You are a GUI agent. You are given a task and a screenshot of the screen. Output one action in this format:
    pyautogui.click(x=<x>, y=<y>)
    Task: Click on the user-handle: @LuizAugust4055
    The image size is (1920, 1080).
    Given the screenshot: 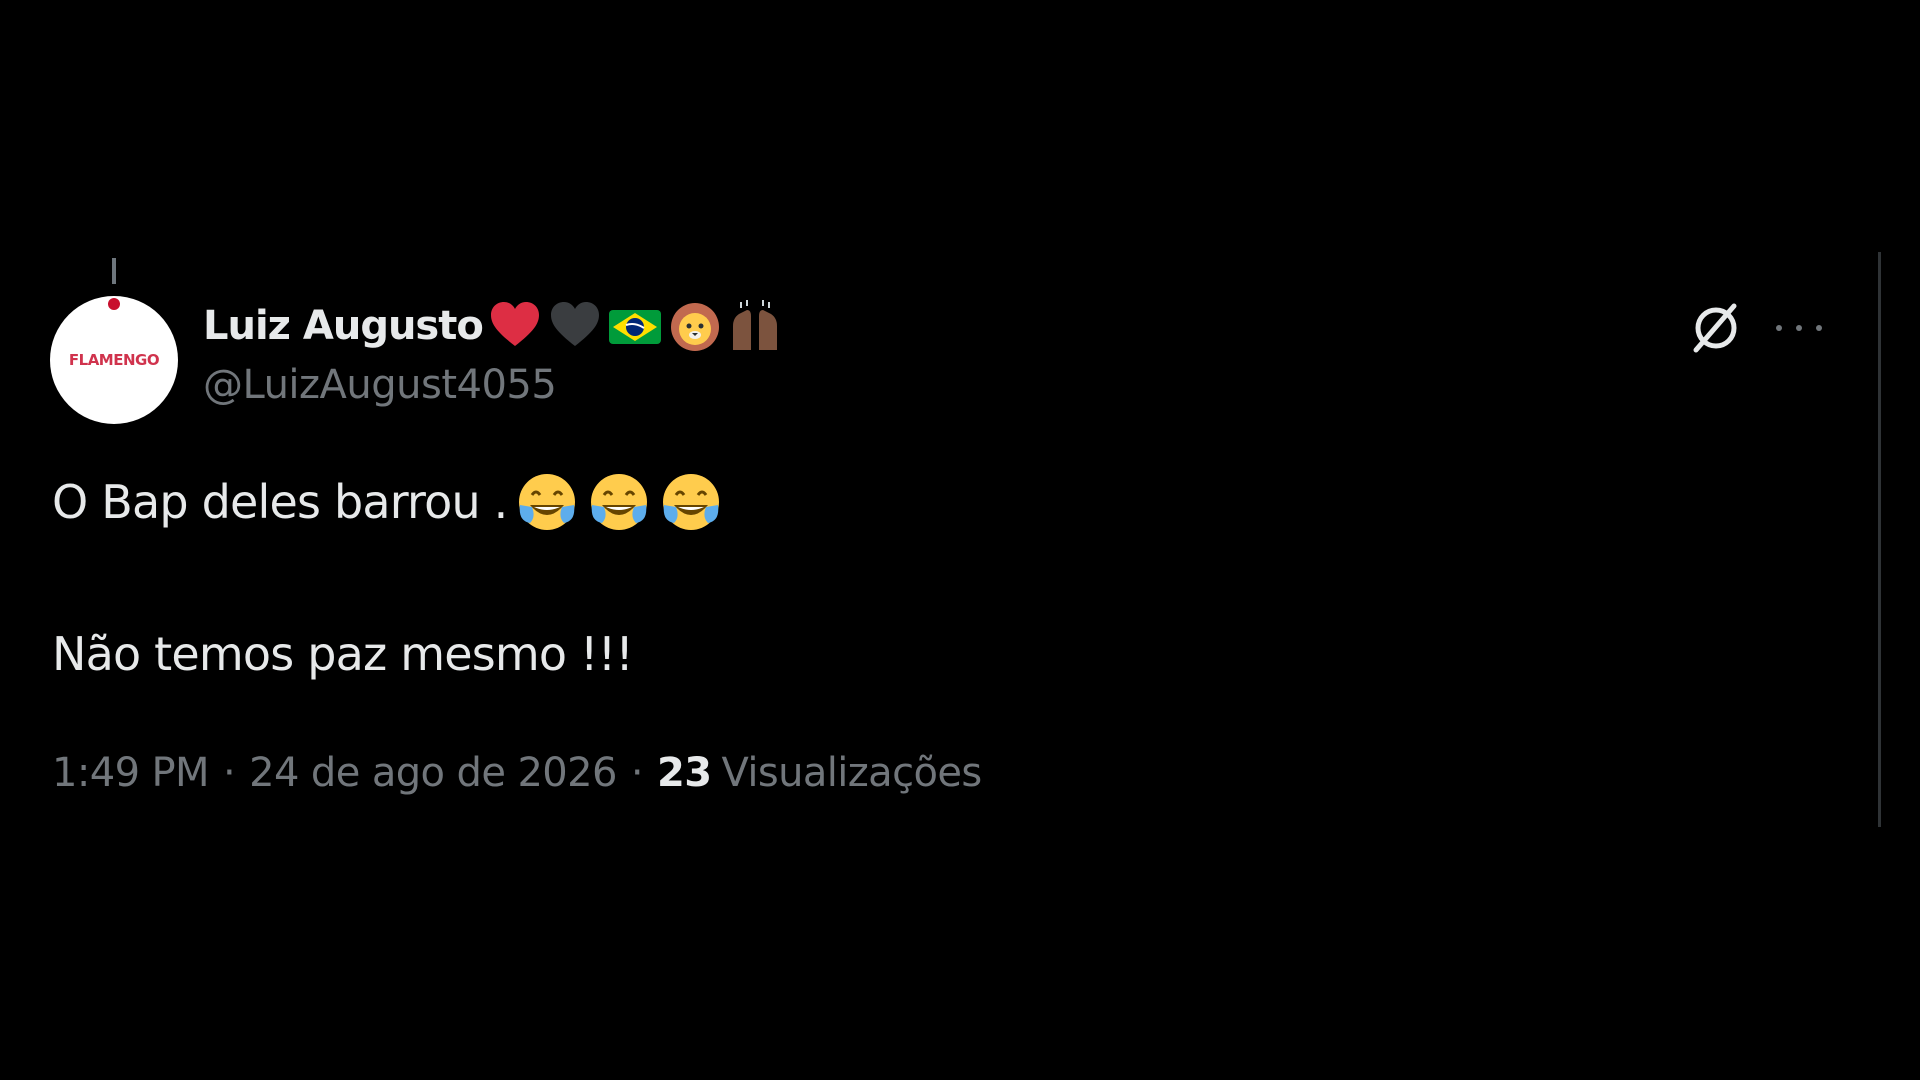 What is the action you would take?
    pyautogui.click(x=380, y=385)
    